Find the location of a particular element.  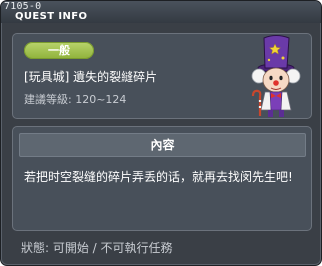

content-header: 內容 is located at coordinates (162, 145).